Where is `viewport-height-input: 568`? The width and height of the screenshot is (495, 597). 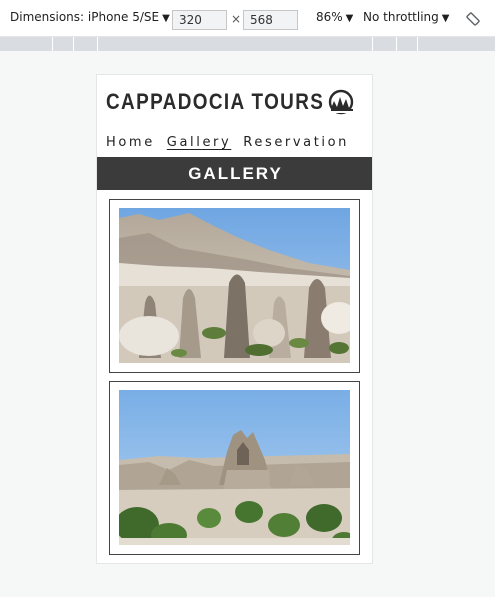 viewport-height-input: 568 is located at coordinates (270, 20).